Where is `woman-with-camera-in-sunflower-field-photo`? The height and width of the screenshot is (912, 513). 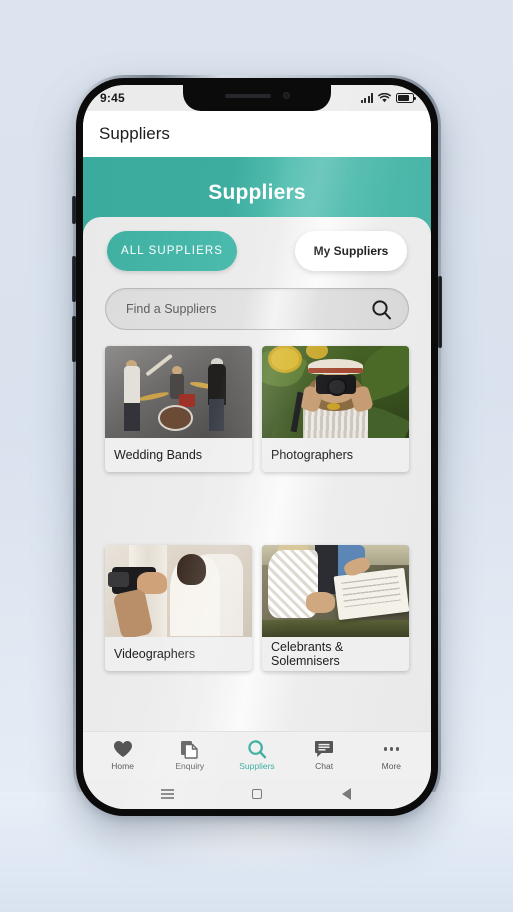 woman-with-camera-in-sunflower-field-photo is located at coordinates (335, 392).